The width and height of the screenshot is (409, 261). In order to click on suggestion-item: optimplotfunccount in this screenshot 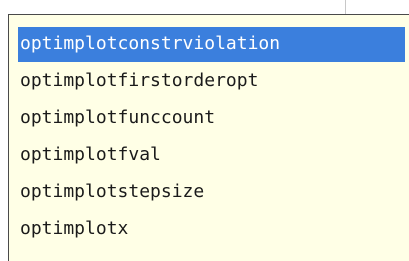, I will do `click(213, 119)`.